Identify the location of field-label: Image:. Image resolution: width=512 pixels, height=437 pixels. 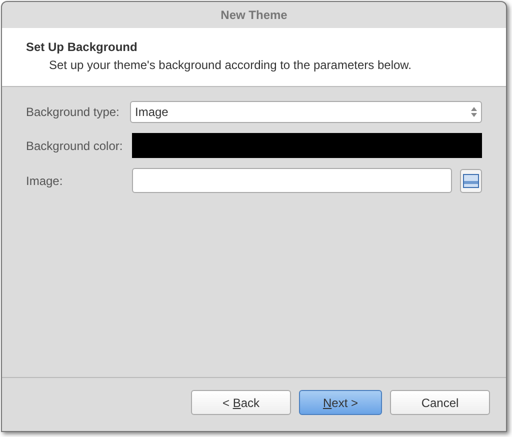
(45, 181).